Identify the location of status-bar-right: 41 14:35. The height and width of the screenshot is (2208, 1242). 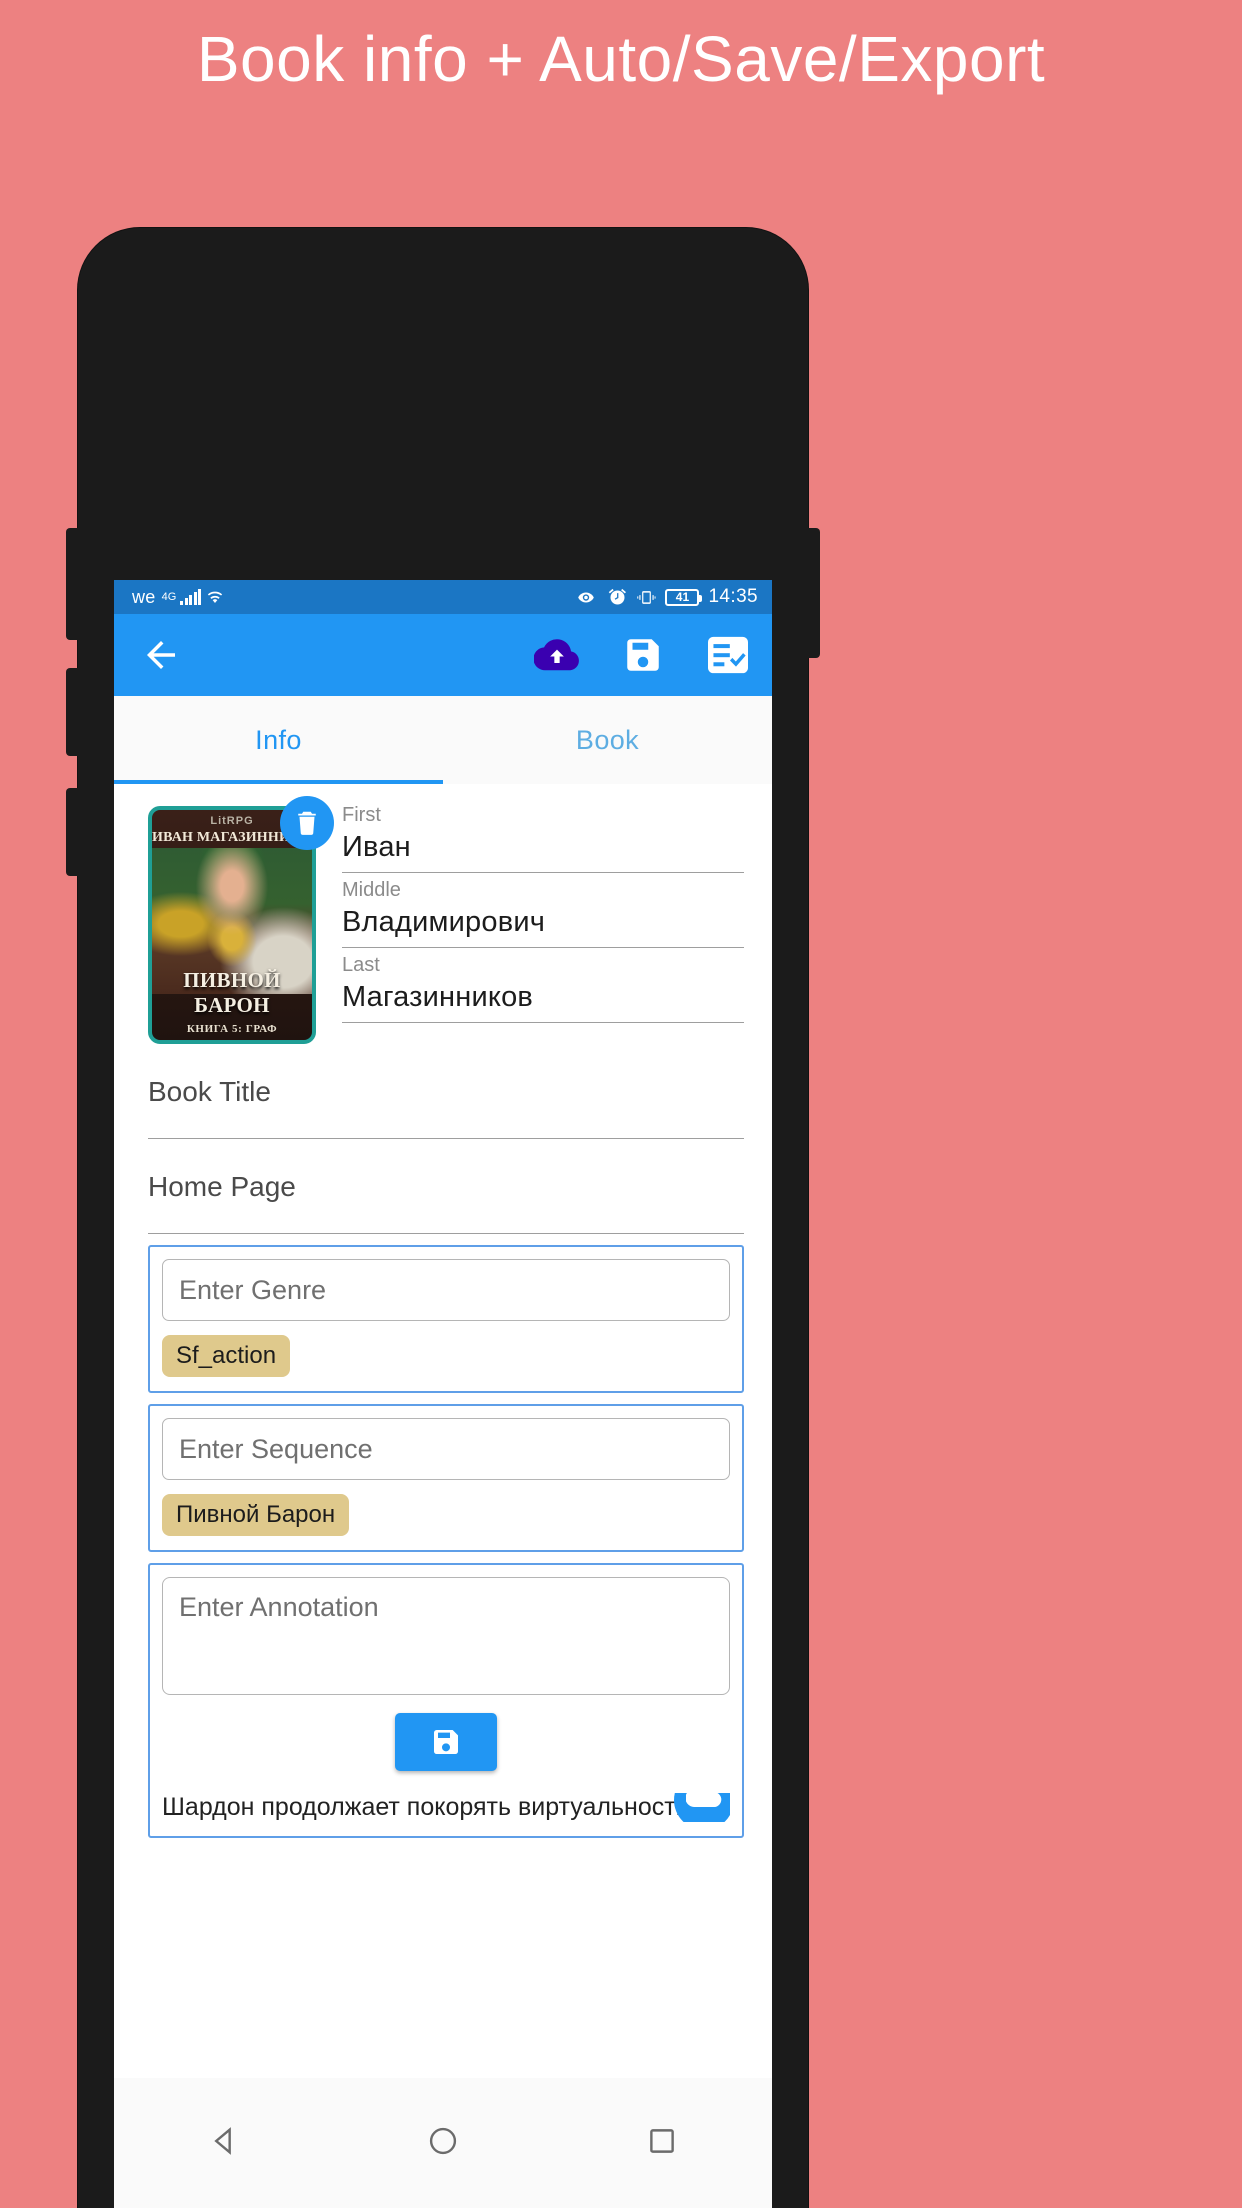
(666, 597).